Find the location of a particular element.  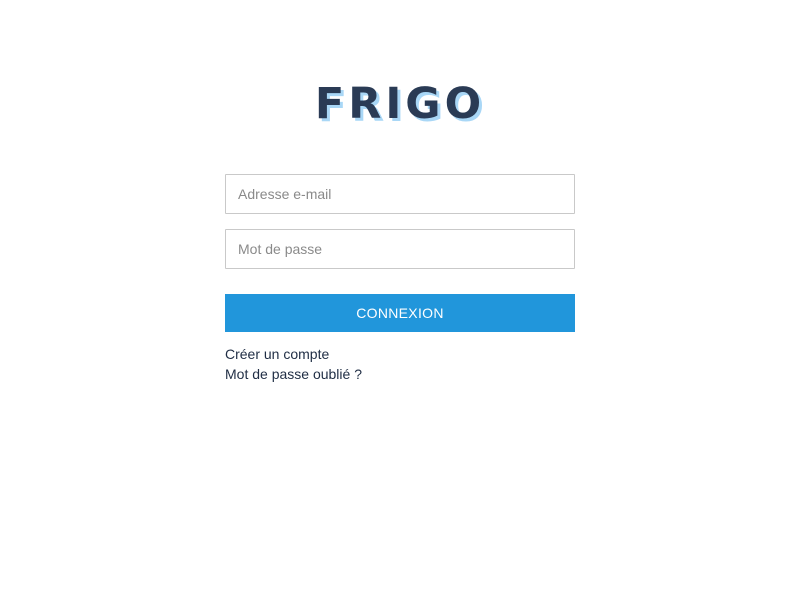

login-button: CONNEXION is located at coordinates (400, 313).